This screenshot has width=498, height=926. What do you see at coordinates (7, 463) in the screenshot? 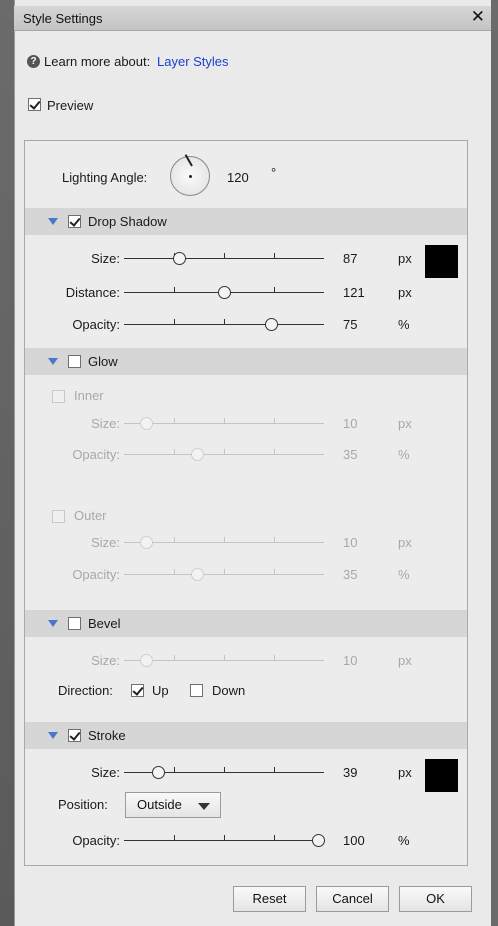
I see `background-left` at bounding box center [7, 463].